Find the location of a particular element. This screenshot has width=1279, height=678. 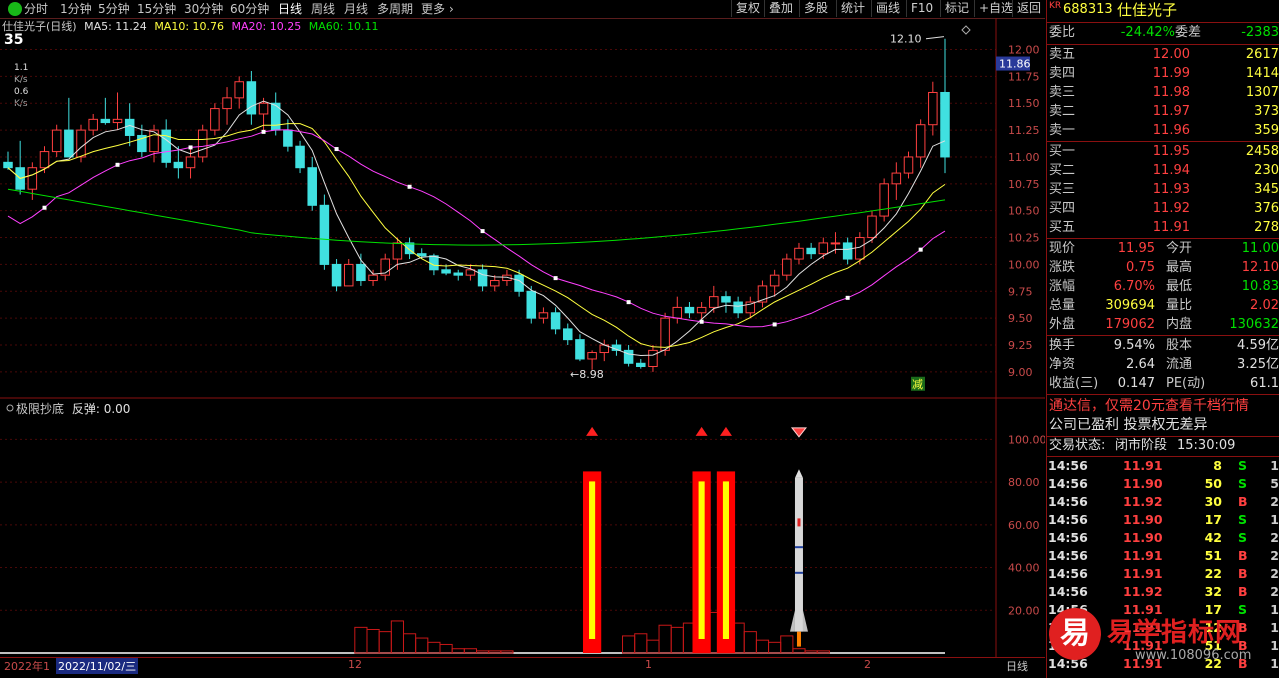

period-tab-1: 1分钟 is located at coordinates (76, 9).